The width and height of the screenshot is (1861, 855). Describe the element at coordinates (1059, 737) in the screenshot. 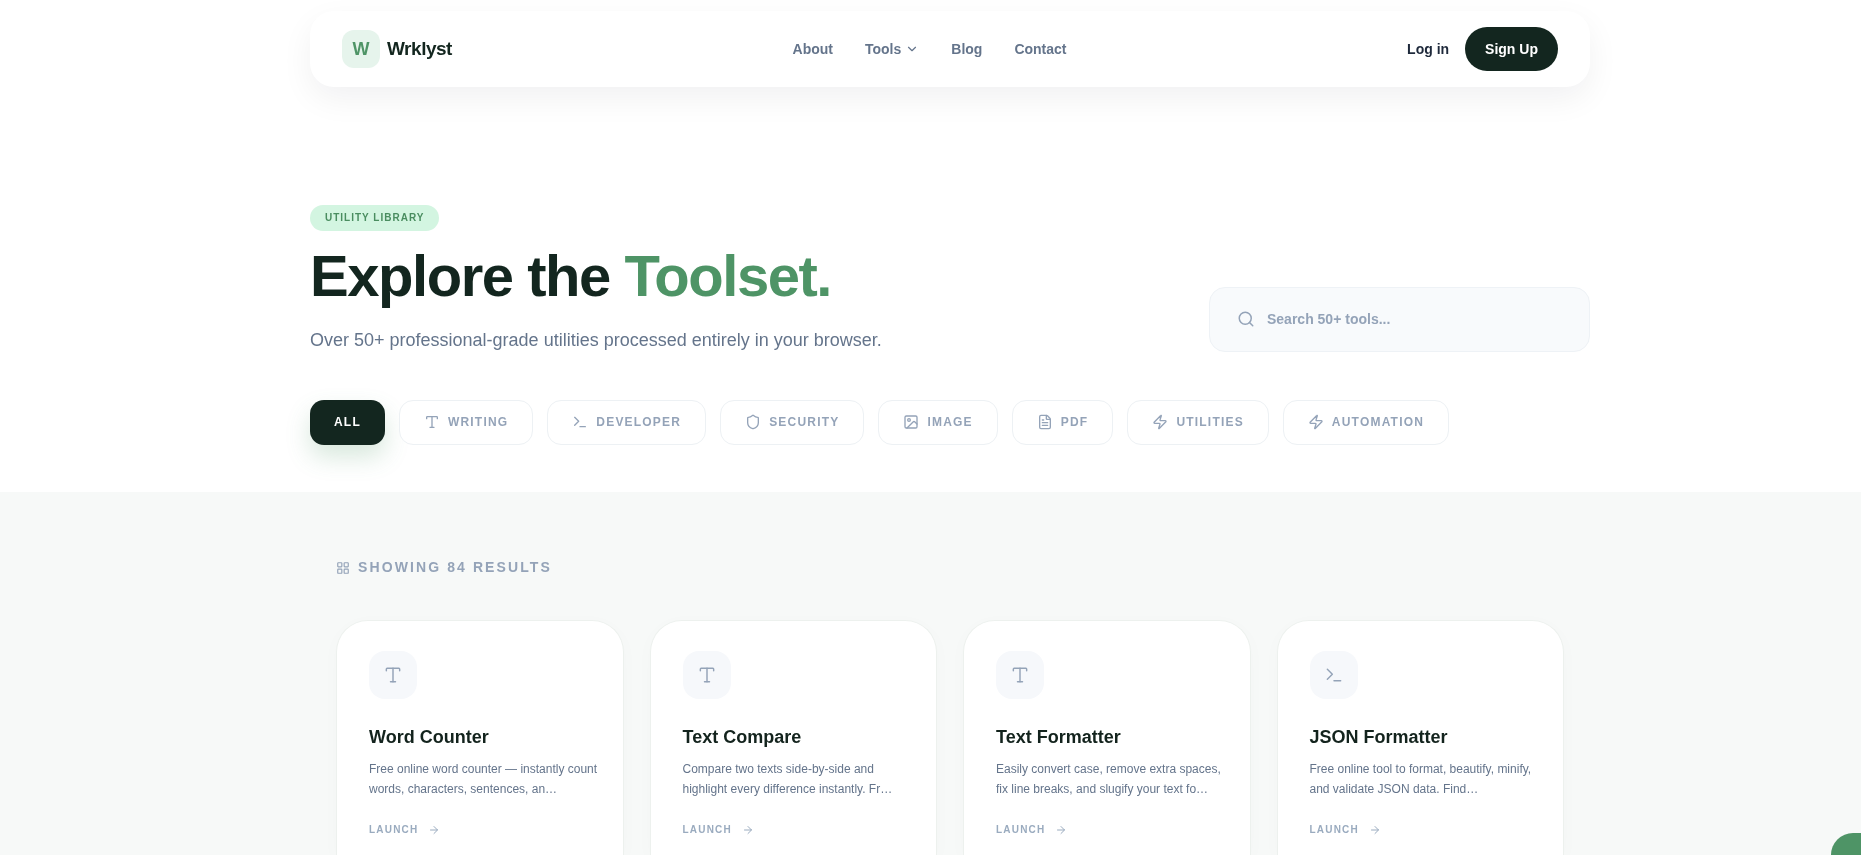

I see `tool-title: Text Formatter` at that location.